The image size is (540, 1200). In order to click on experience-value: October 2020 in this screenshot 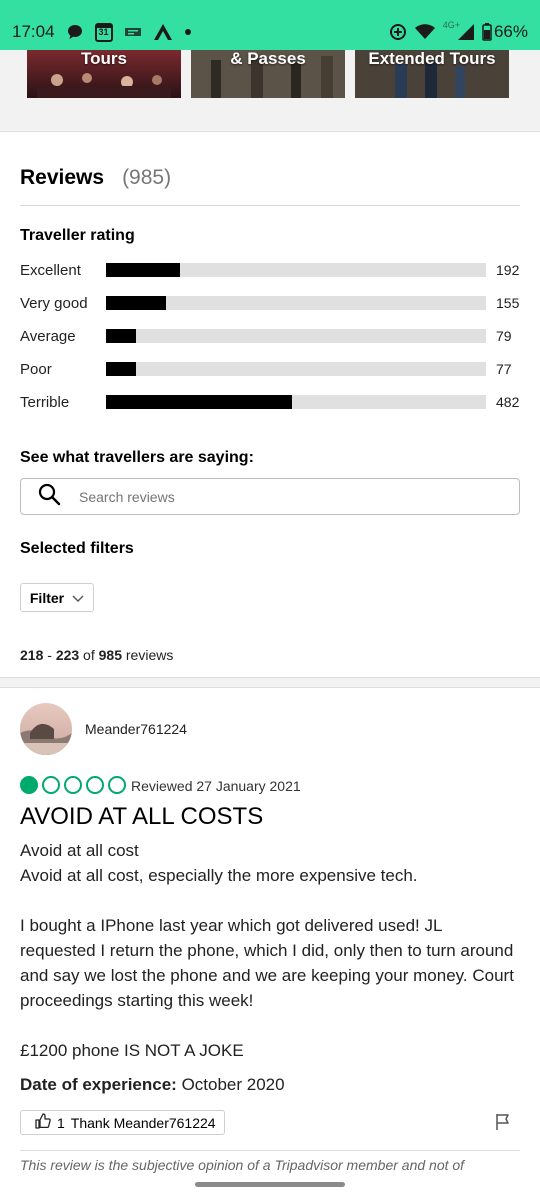, I will do `click(230, 1084)`.